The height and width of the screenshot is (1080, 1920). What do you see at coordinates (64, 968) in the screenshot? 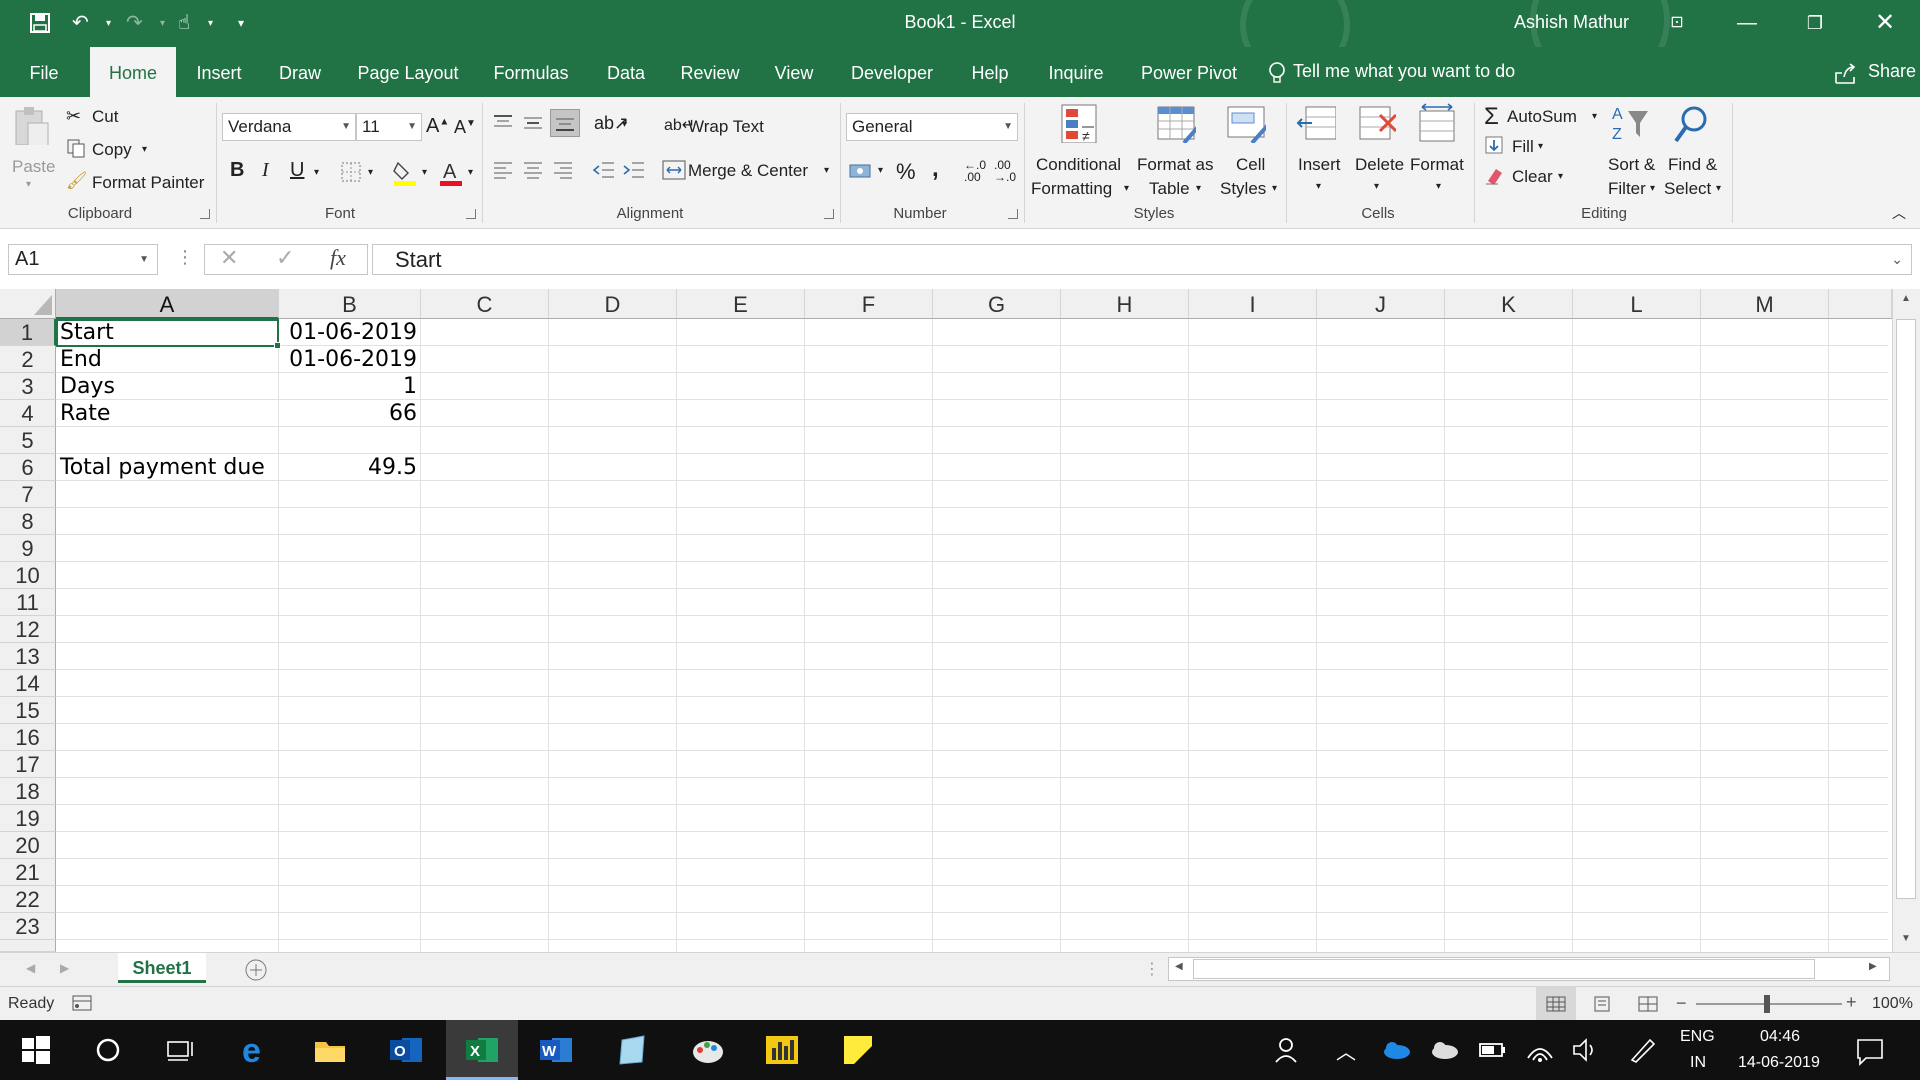
I see `next-sheet-icon: ▶` at bounding box center [64, 968].